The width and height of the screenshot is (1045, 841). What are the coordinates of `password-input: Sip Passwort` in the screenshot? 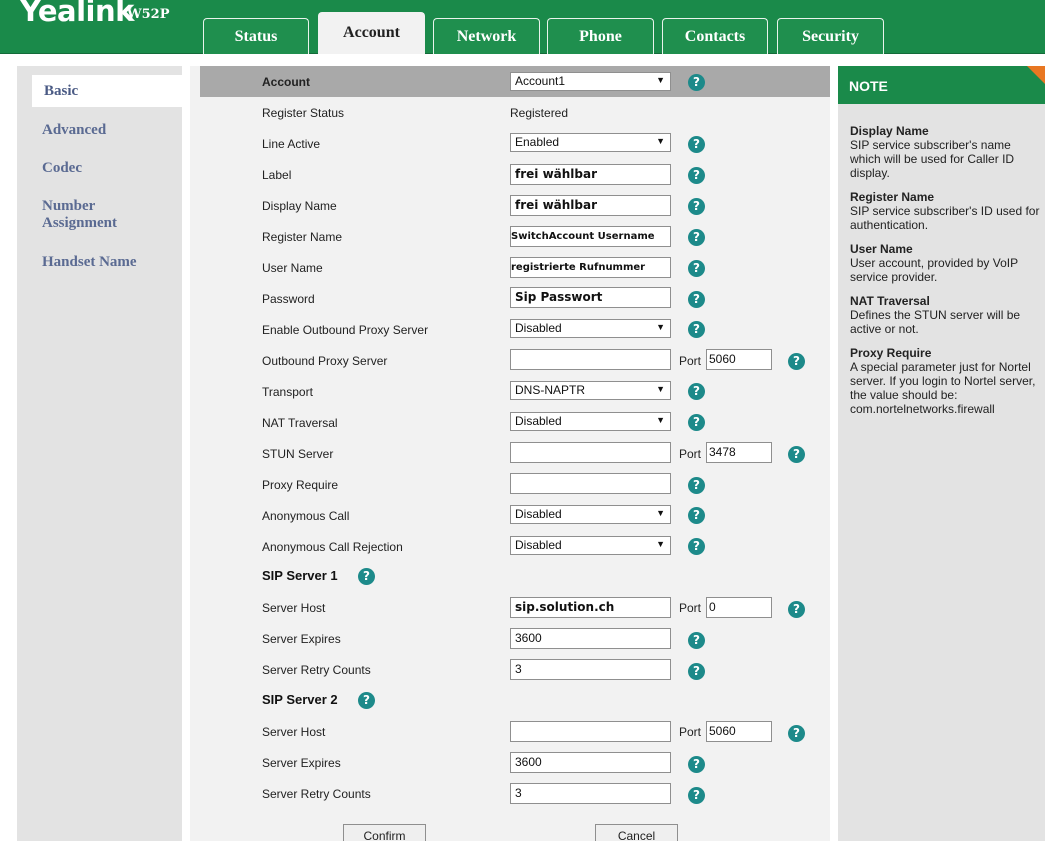 It's located at (590, 297).